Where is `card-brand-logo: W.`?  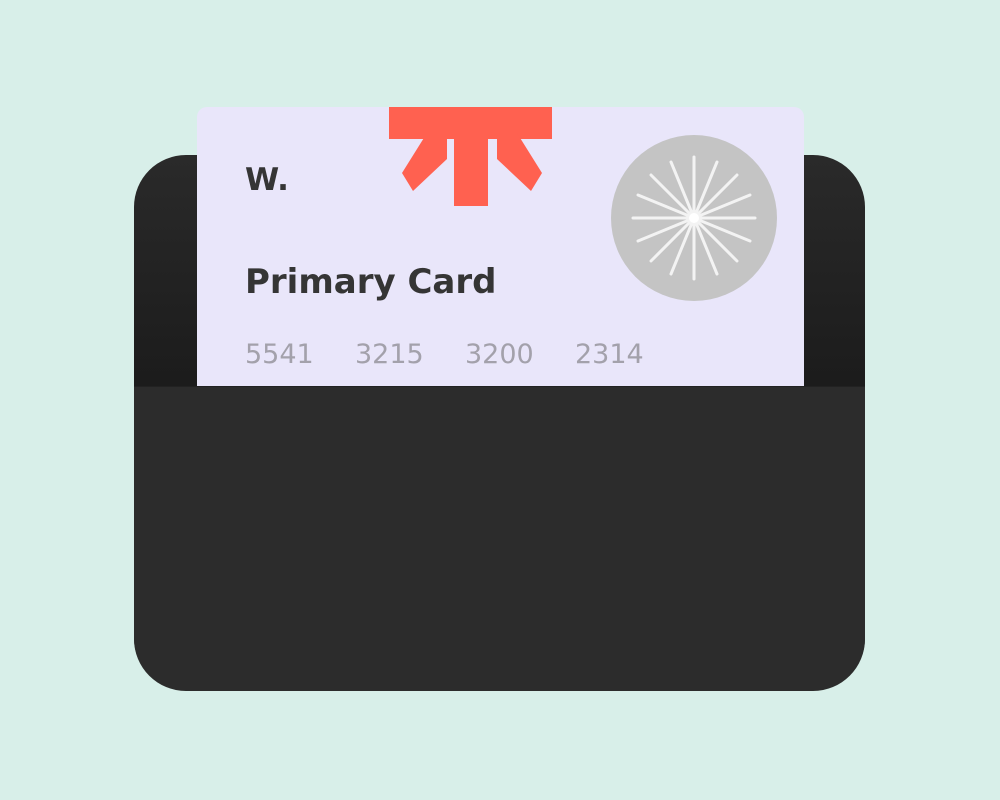
card-brand-logo: W. is located at coordinates (267, 180).